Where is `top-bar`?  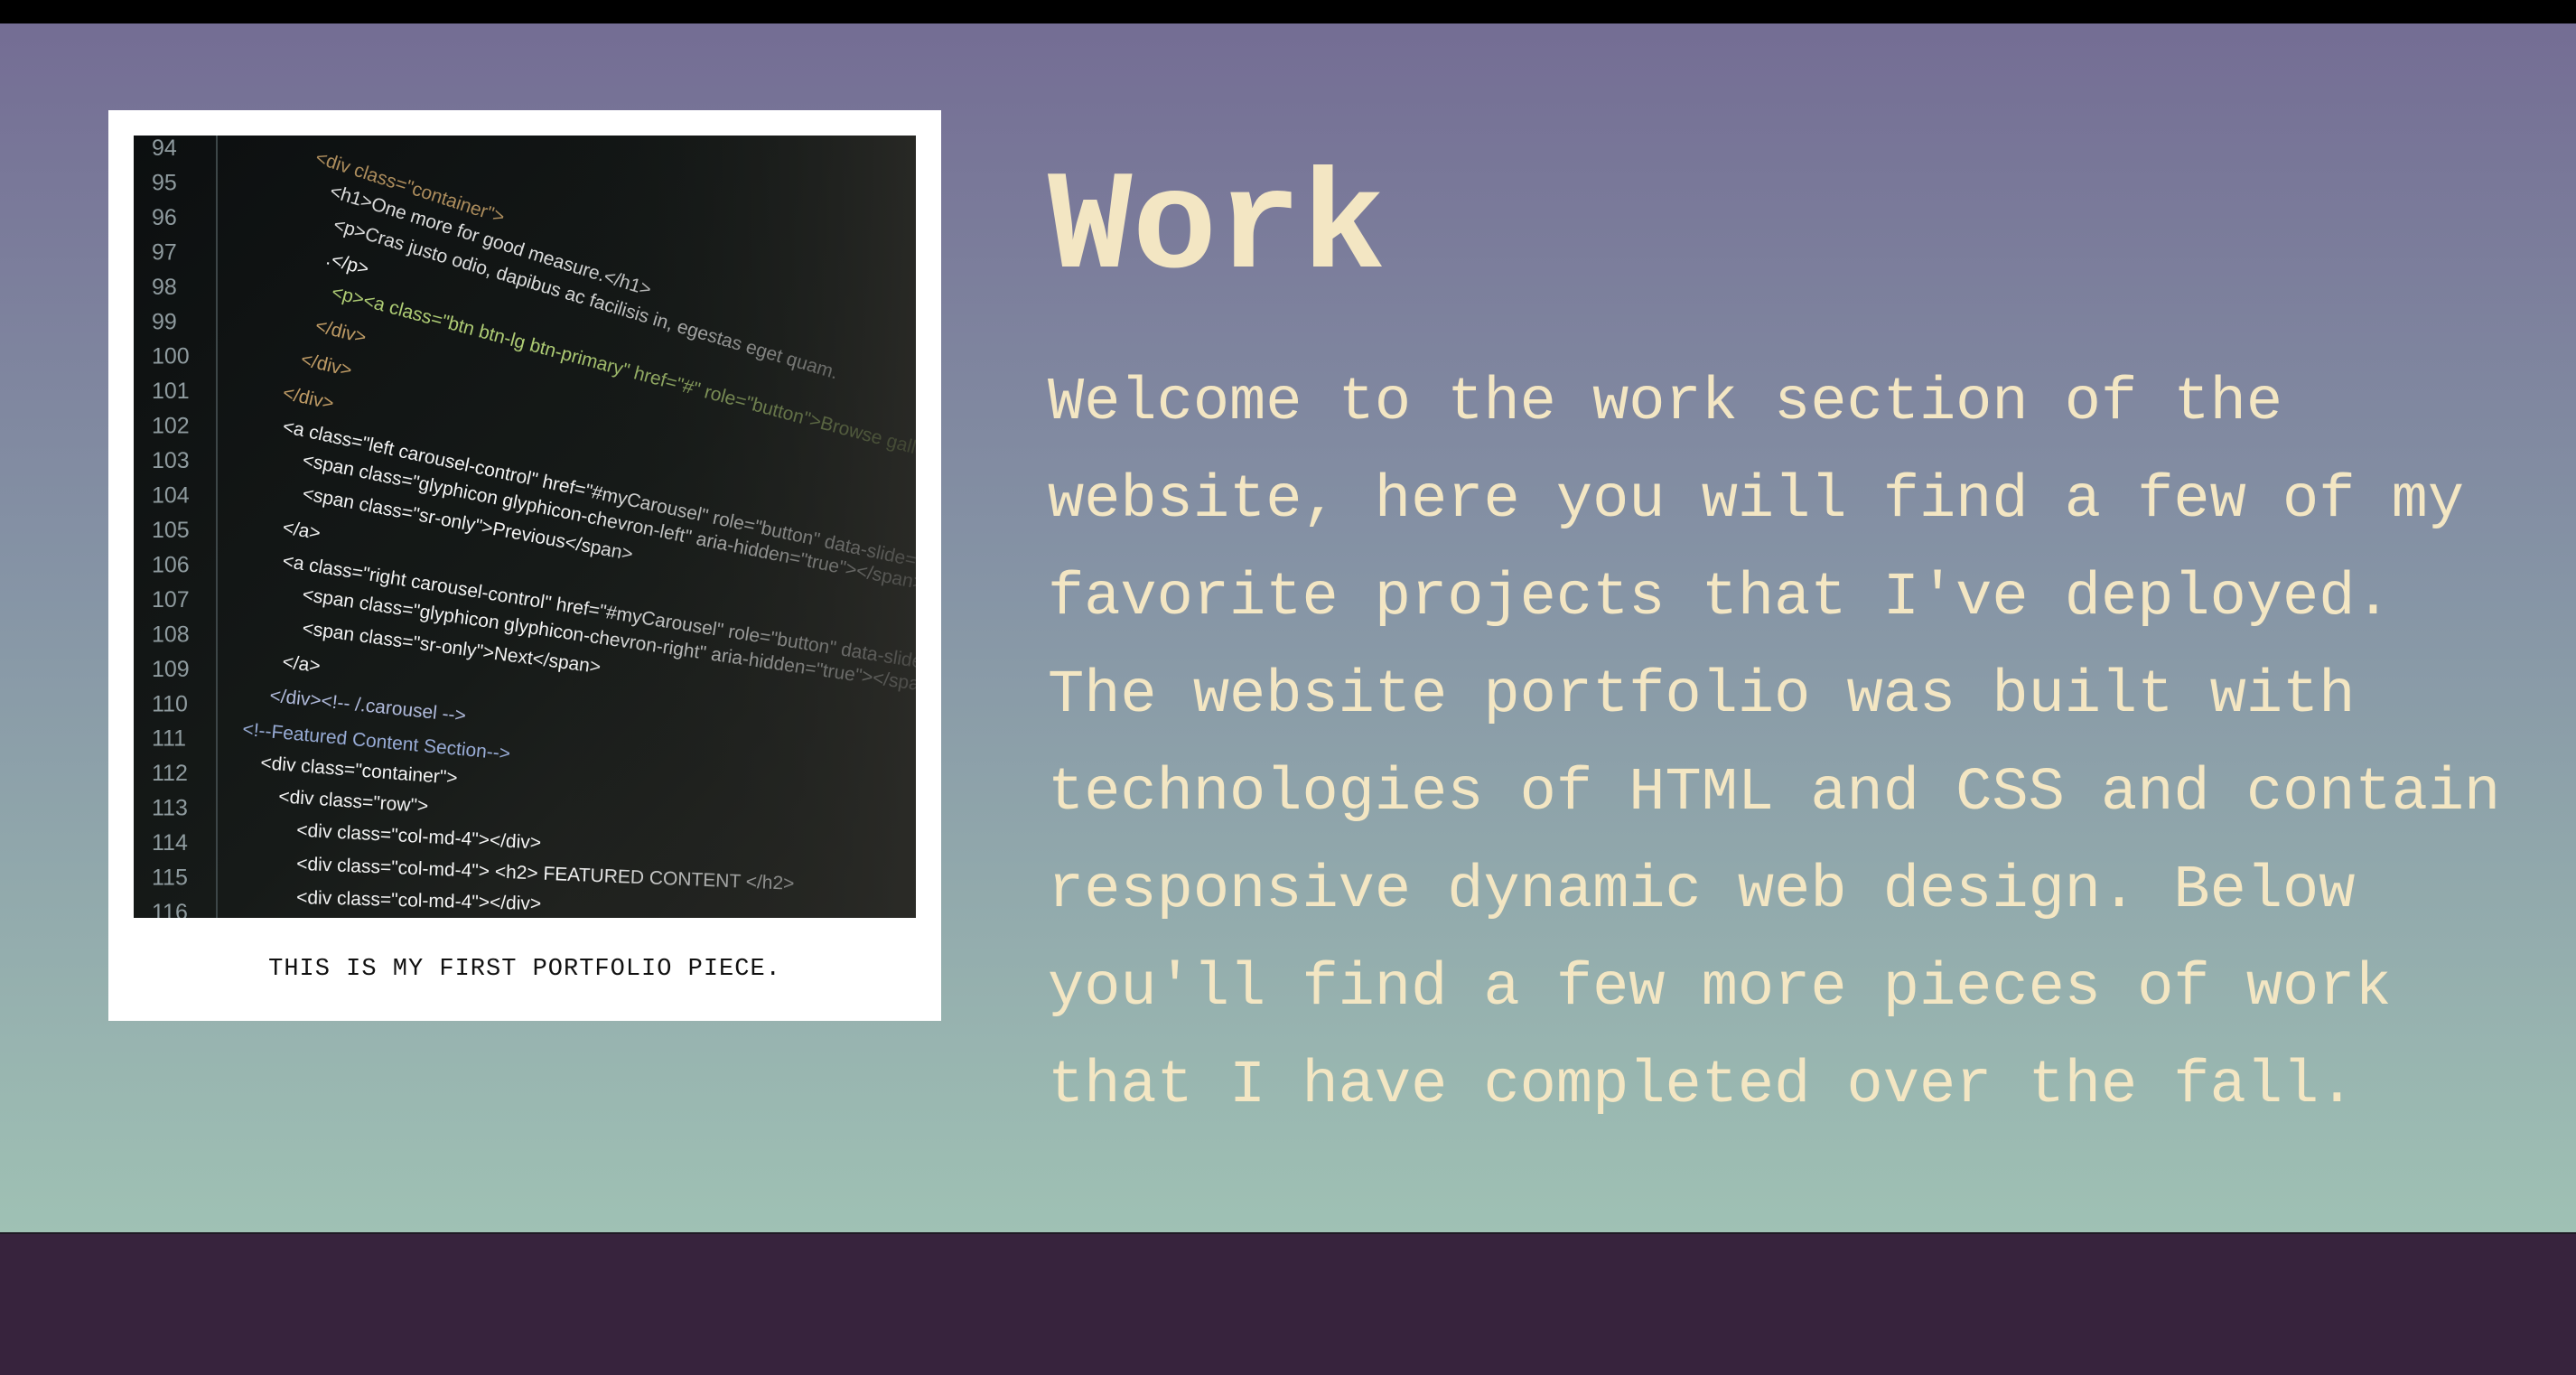 top-bar is located at coordinates (1288, 11).